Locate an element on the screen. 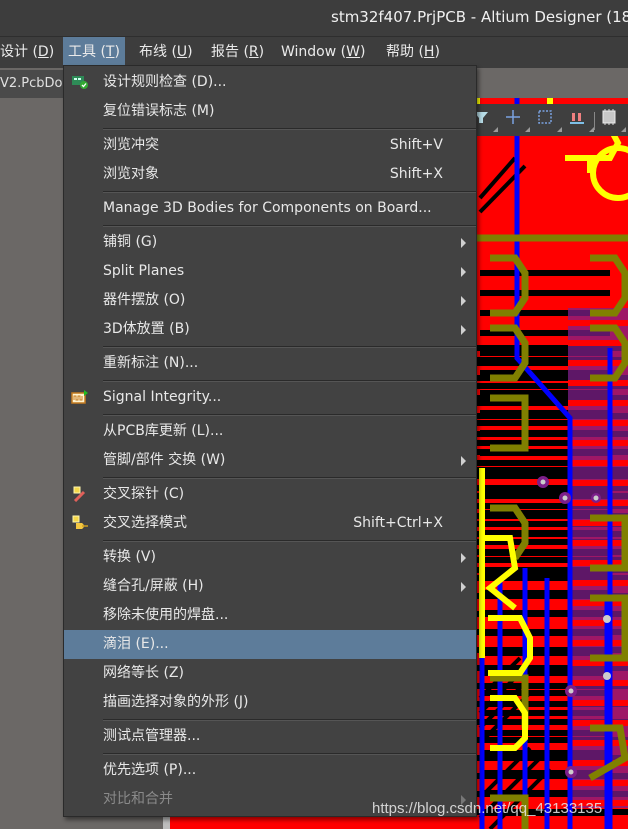  cross-select-icon is located at coordinates (80, 522).